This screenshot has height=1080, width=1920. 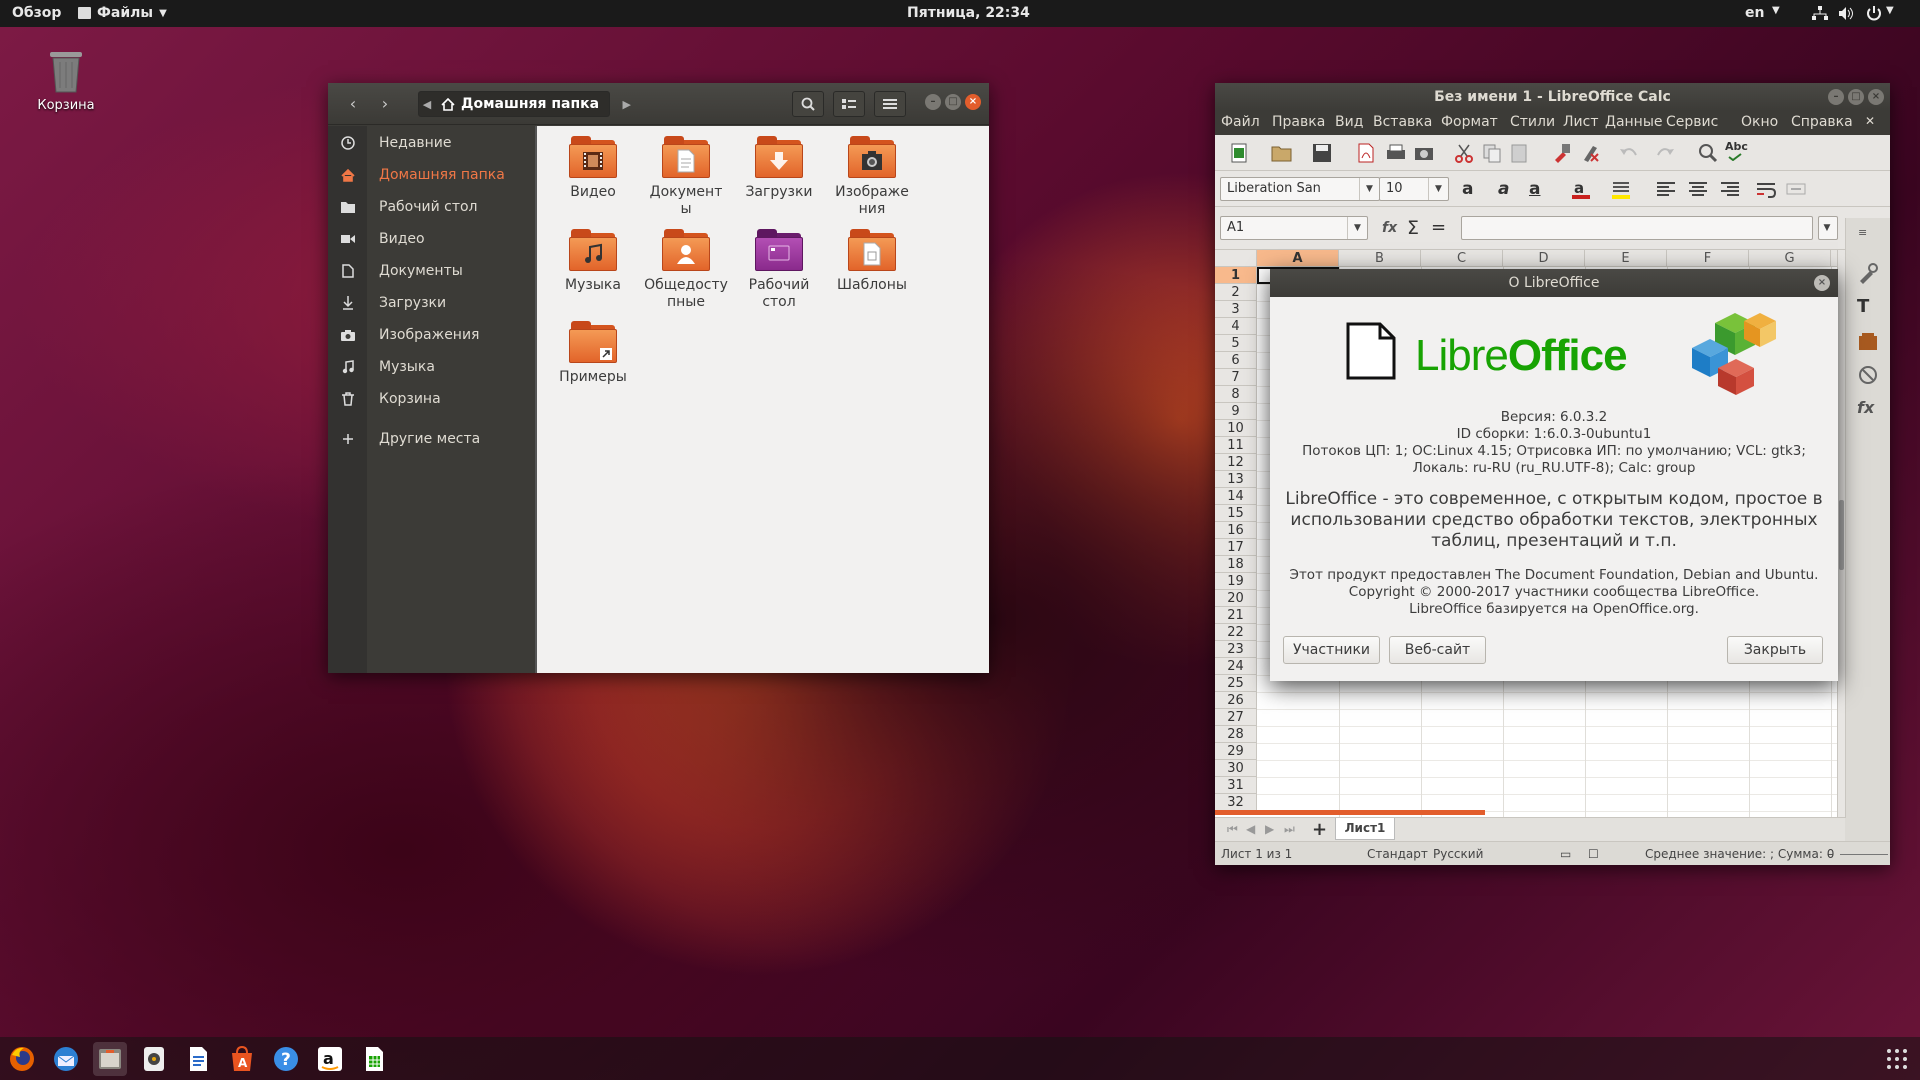 I want to click on column-header: A, so click(x=1298, y=258).